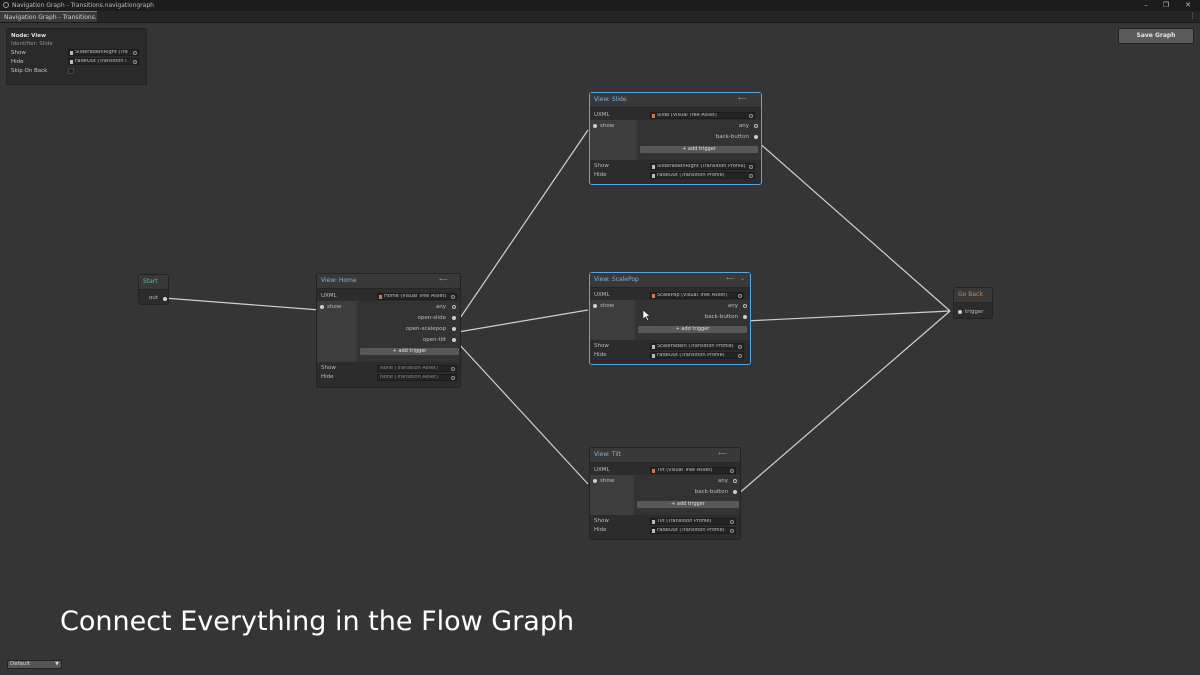 The width and height of the screenshot is (1200, 675). What do you see at coordinates (454, 329) in the screenshot?
I see `port-open-scalepop` at bounding box center [454, 329].